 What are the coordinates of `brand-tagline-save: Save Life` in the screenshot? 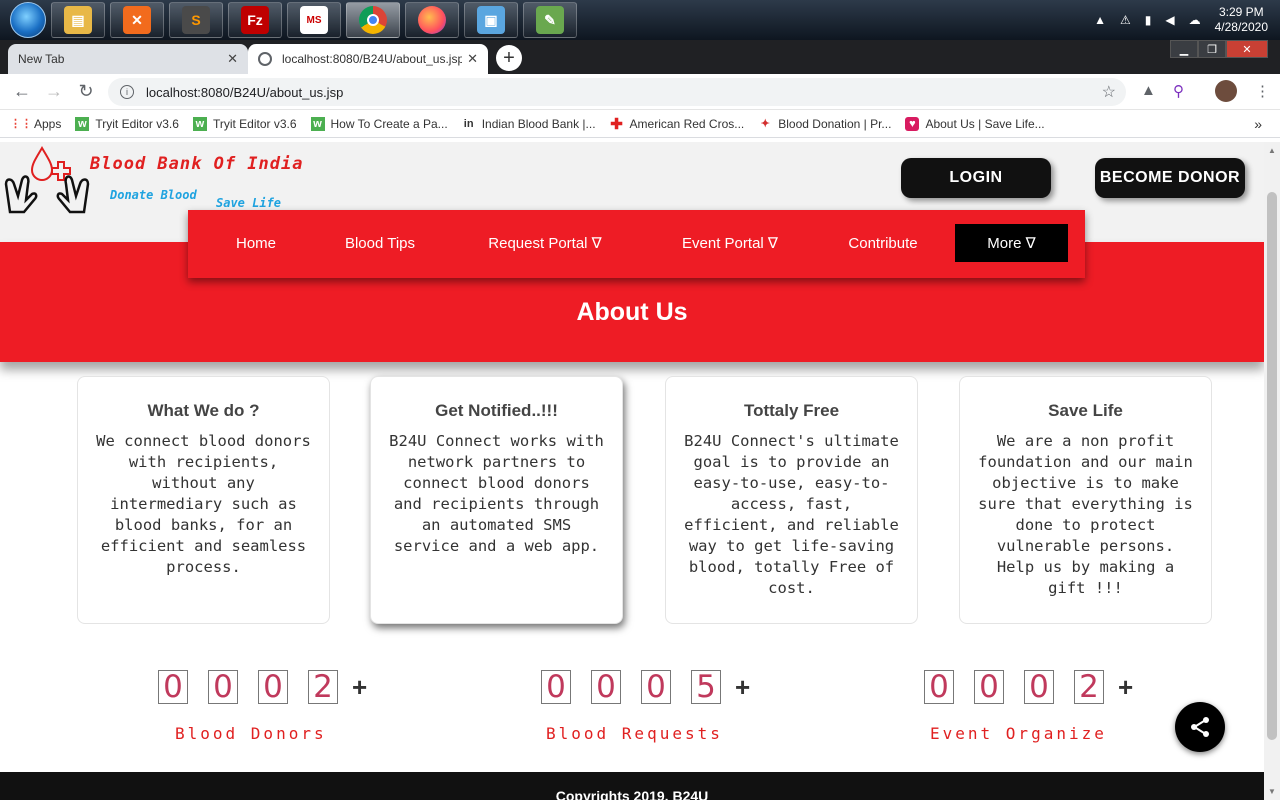 It's located at (249, 203).